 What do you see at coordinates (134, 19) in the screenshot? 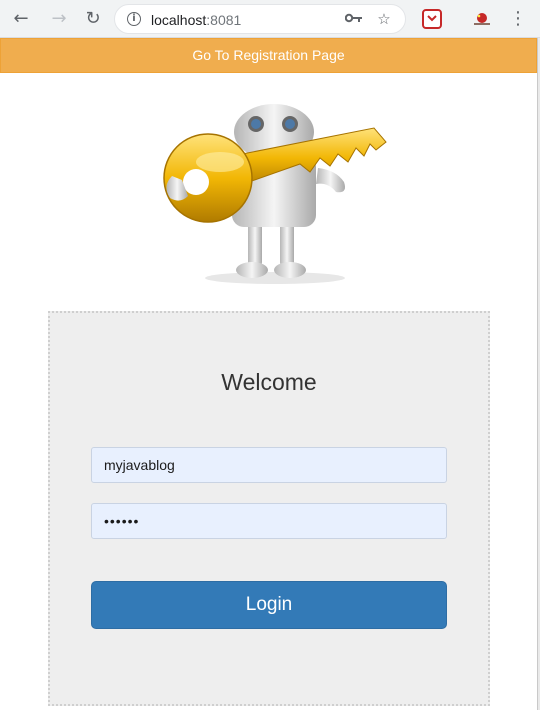
I see `info-icon: i` at bounding box center [134, 19].